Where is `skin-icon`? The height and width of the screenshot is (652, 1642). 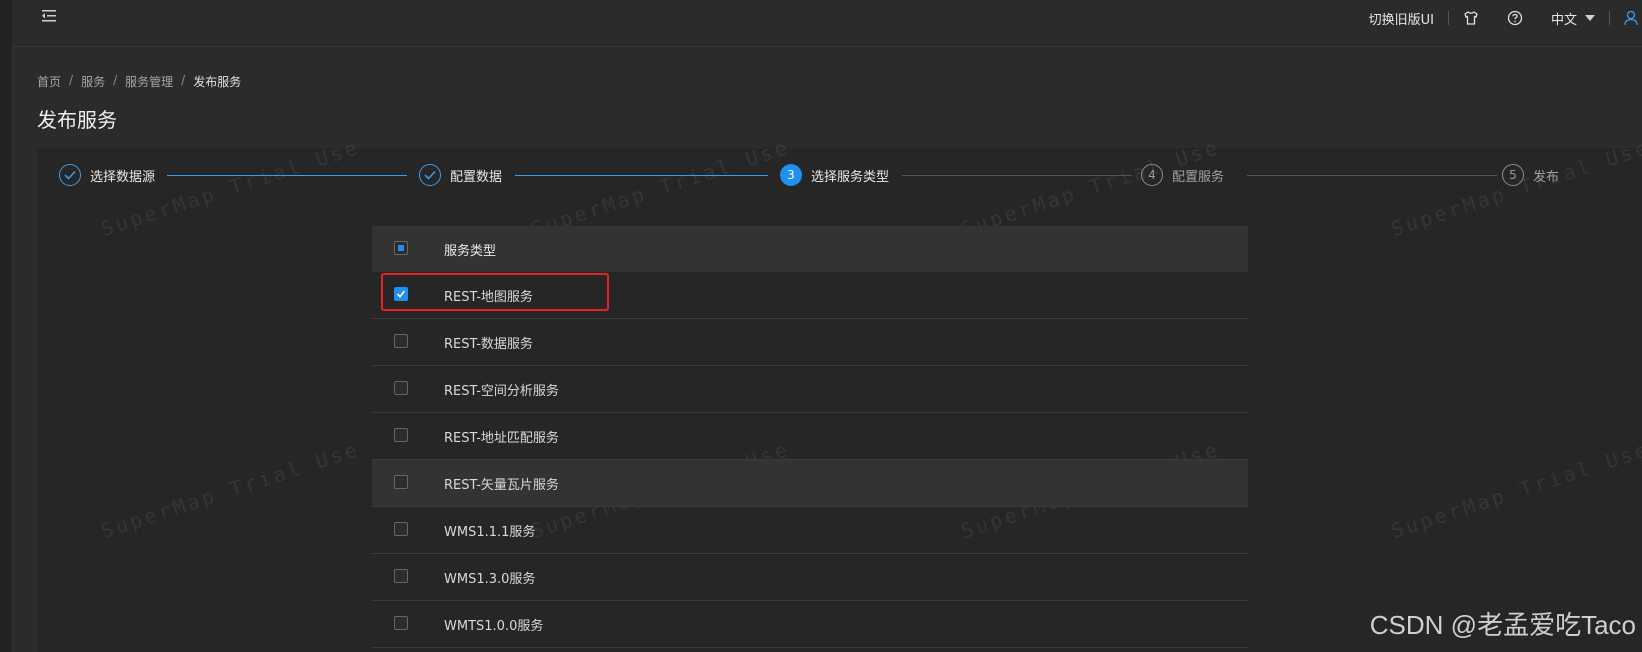
skin-icon is located at coordinates (1471, 18).